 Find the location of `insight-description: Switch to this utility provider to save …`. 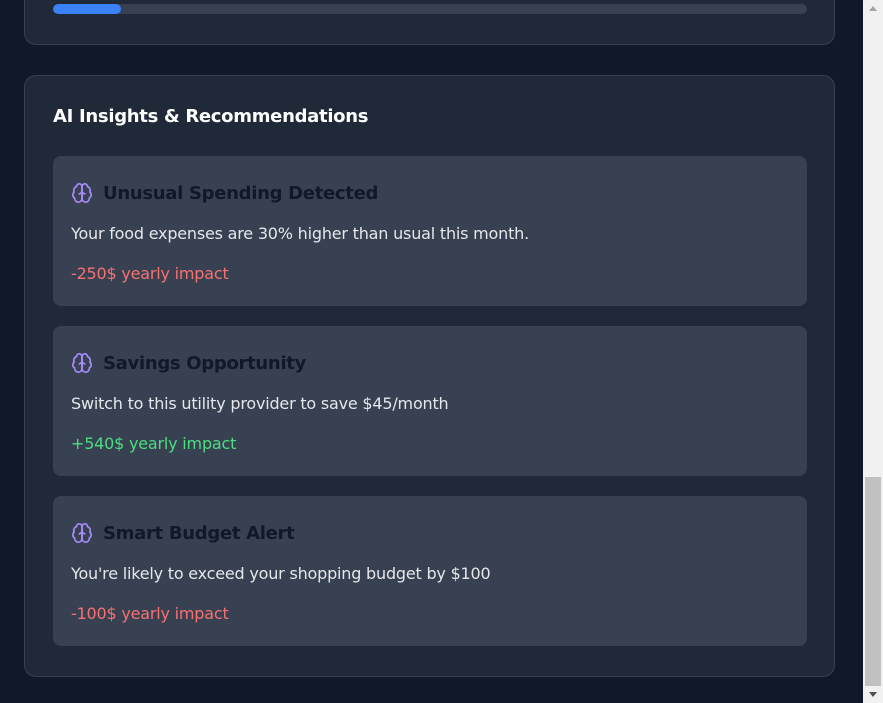

insight-description: Switch to this utility provider to save … is located at coordinates (260, 403).